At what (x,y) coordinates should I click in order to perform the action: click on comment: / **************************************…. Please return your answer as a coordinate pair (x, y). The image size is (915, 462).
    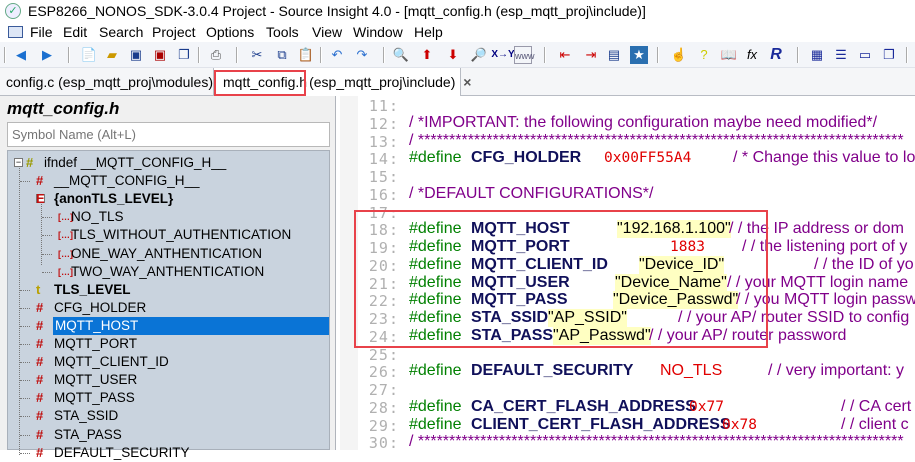
    Looking at the image, I should click on (656, 442).